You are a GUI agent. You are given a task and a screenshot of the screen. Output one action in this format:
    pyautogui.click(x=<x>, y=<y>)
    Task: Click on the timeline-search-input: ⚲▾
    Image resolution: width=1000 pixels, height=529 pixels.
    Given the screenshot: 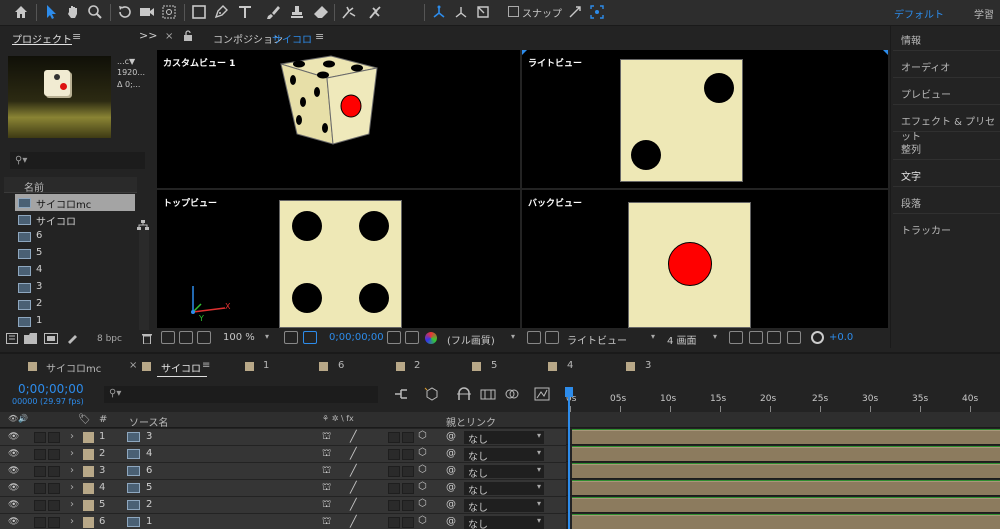 What is the action you would take?
    pyautogui.click(x=241, y=394)
    